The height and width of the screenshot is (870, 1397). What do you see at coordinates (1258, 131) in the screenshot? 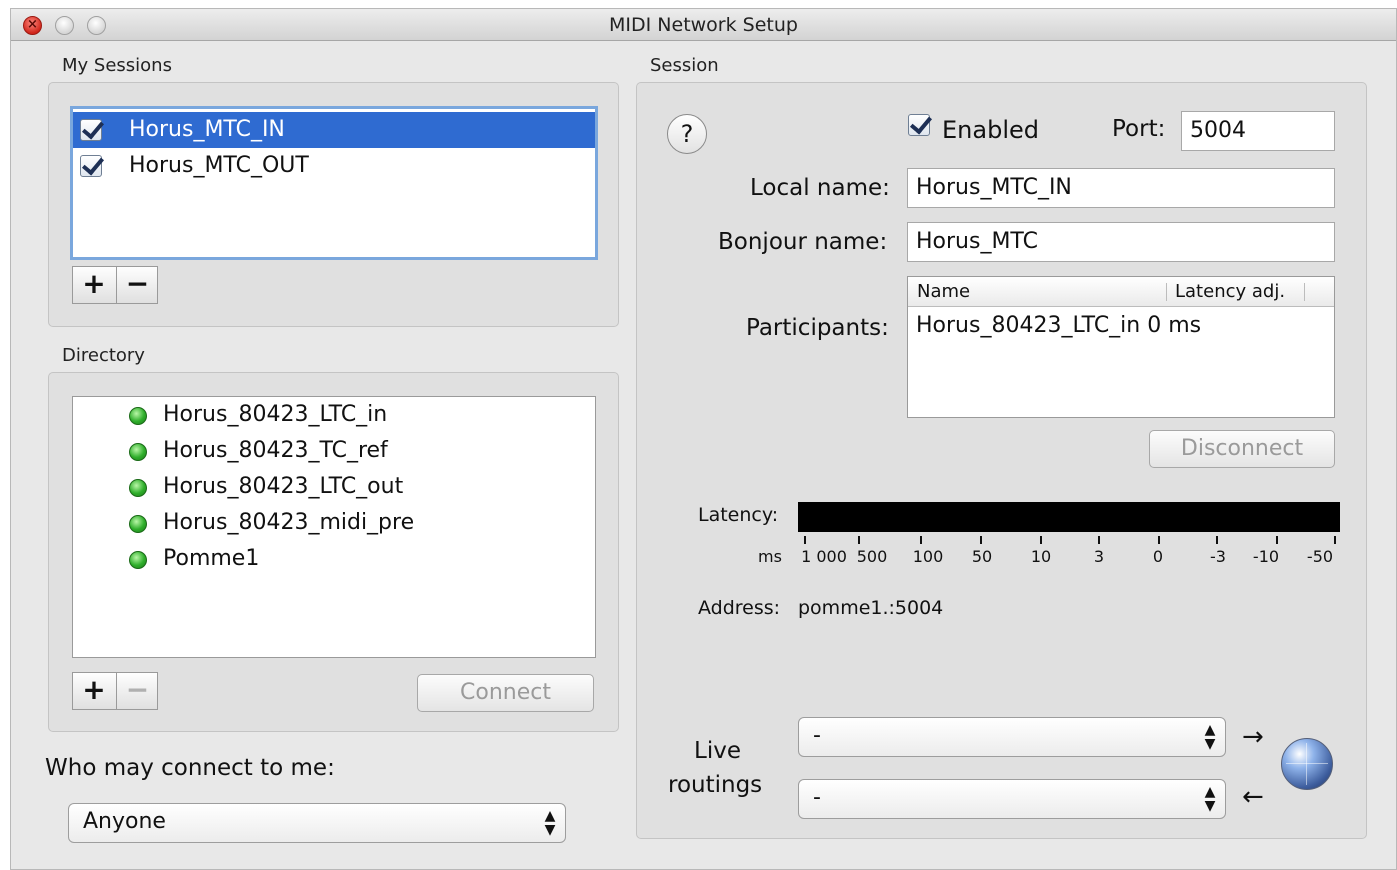
I see `port-field: 5004` at bounding box center [1258, 131].